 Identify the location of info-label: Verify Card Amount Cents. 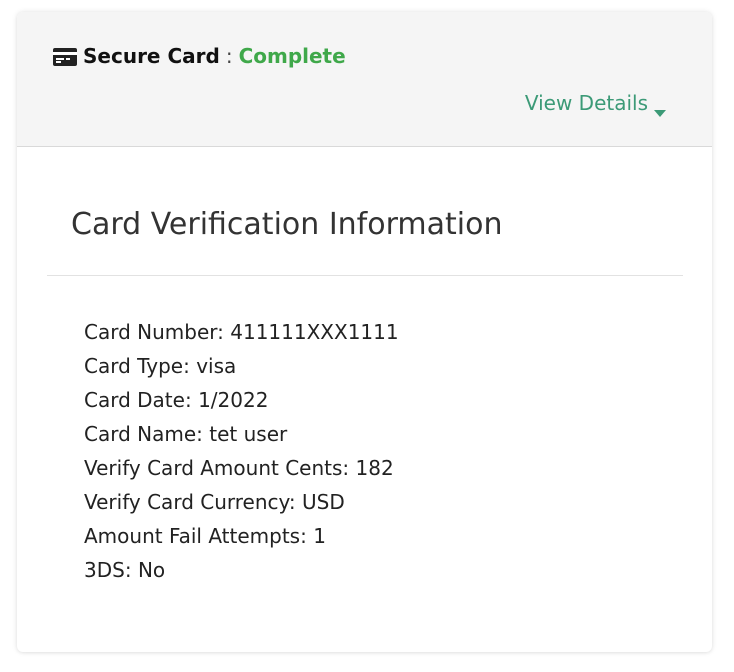
(213, 468).